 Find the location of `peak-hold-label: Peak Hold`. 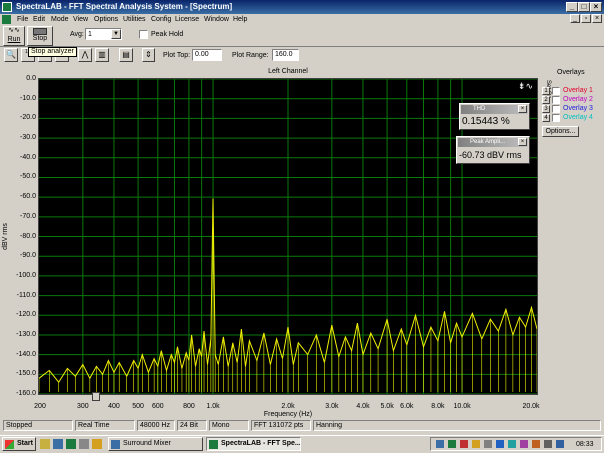

peak-hold-label: Peak Hold is located at coordinates (167, 34).